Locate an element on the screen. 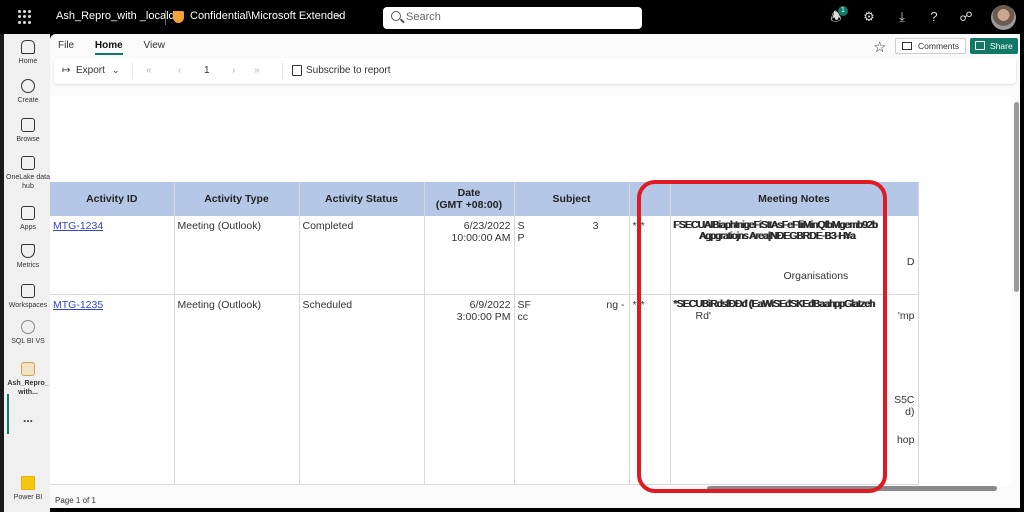  powerbi-icon is located at coordinates (28, 483).